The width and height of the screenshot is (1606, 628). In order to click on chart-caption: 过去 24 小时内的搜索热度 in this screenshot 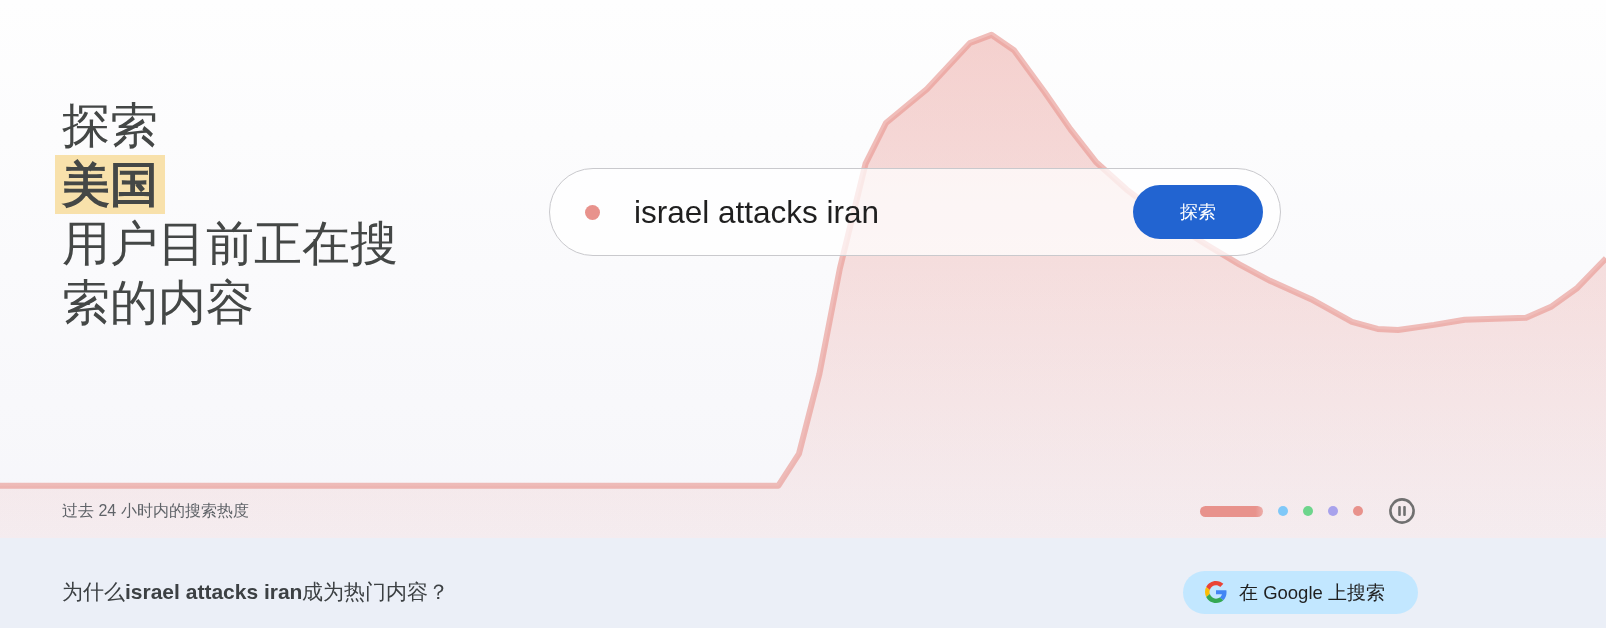, I will do `click(155, 510)`.